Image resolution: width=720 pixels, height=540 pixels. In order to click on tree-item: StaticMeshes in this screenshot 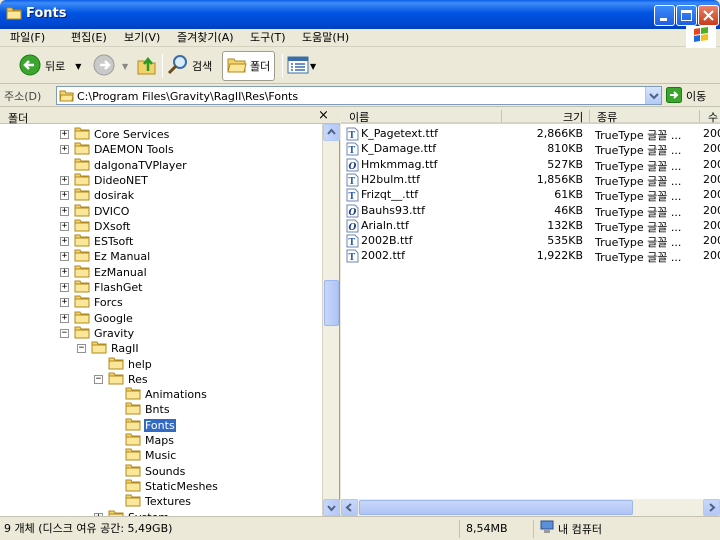, I will do `click(165, 486)`.